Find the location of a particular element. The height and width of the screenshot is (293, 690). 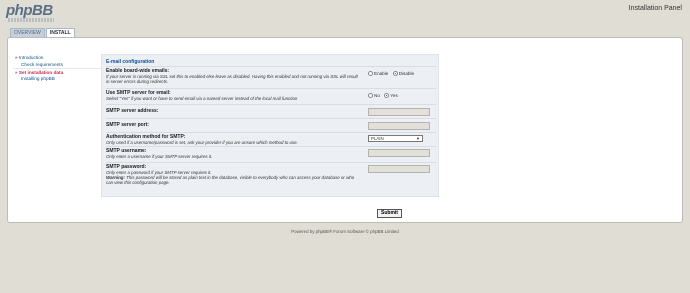

smtp-pass-input is located at coordinates (399, 169).